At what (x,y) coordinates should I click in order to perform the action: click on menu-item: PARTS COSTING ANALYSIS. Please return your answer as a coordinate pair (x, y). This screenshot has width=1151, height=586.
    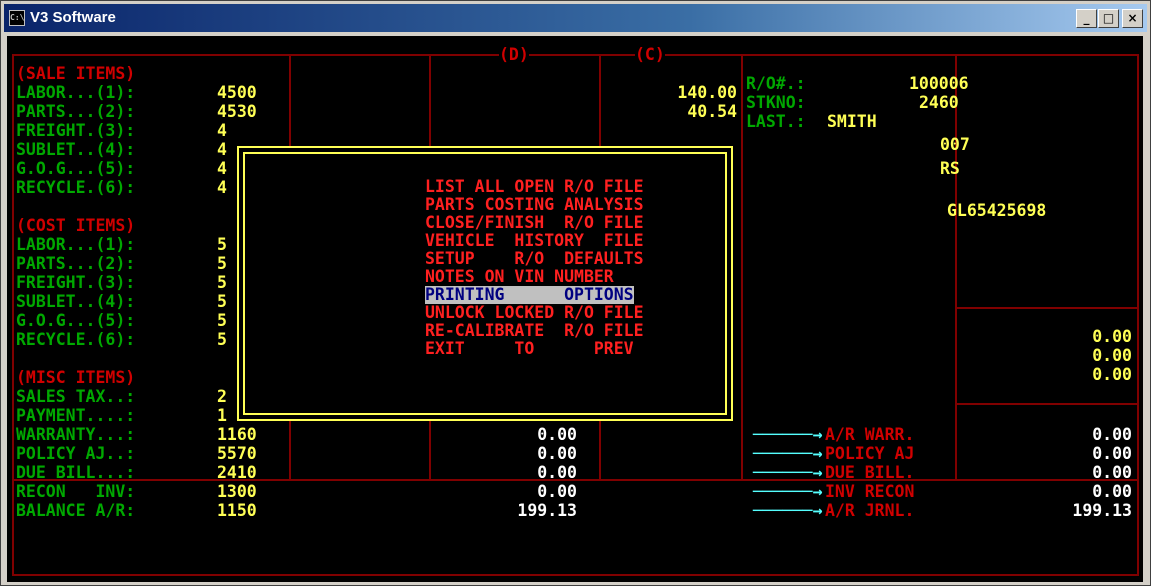
    Looking at the image, I should click on (534, 205).